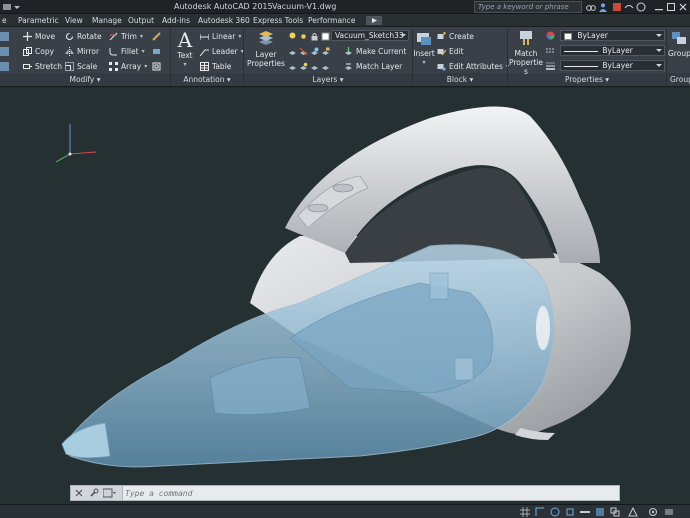  I want to click on trim-button: Trim ▾, so click(126, 36).